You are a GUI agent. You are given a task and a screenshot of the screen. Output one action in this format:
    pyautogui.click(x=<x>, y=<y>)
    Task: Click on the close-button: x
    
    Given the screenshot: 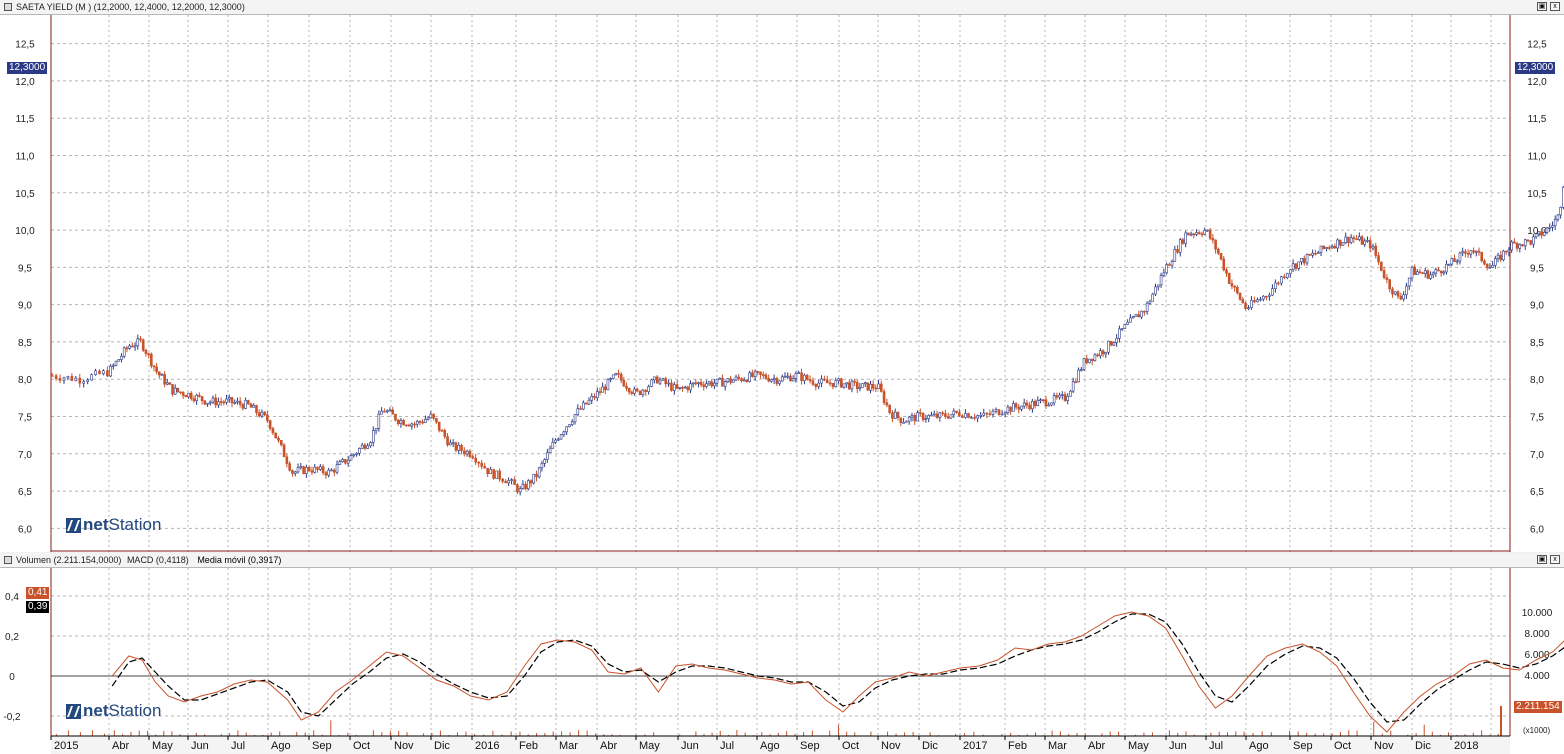 What is the action you would take?
    pyautogui.click(x=1555, y=6)
    